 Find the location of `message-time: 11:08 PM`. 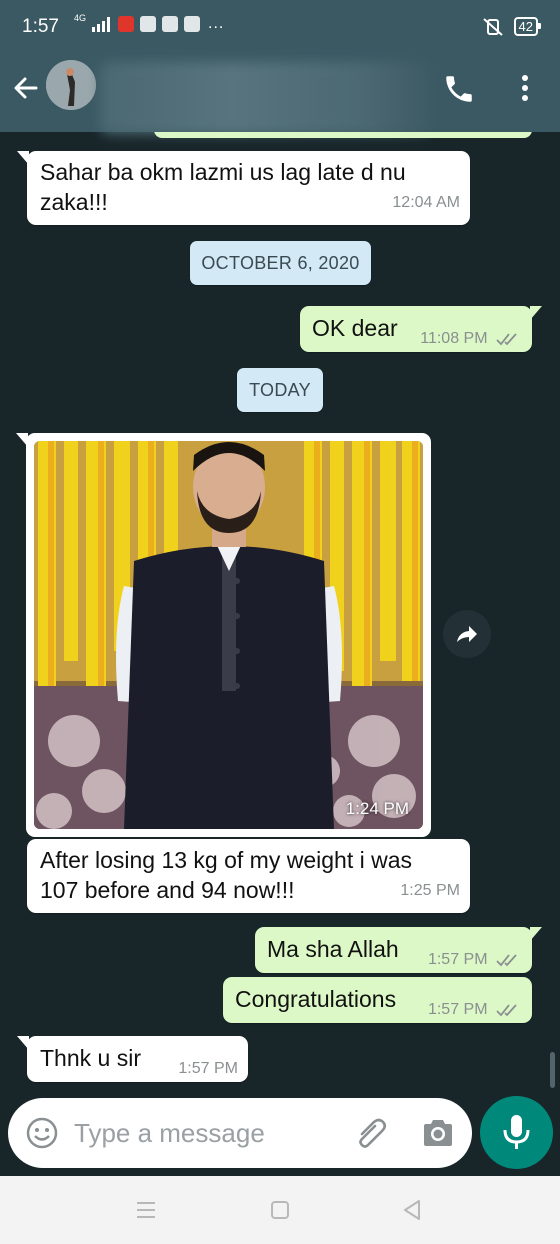

message-time: 11:08 PM is located at coordinates (470, 339).